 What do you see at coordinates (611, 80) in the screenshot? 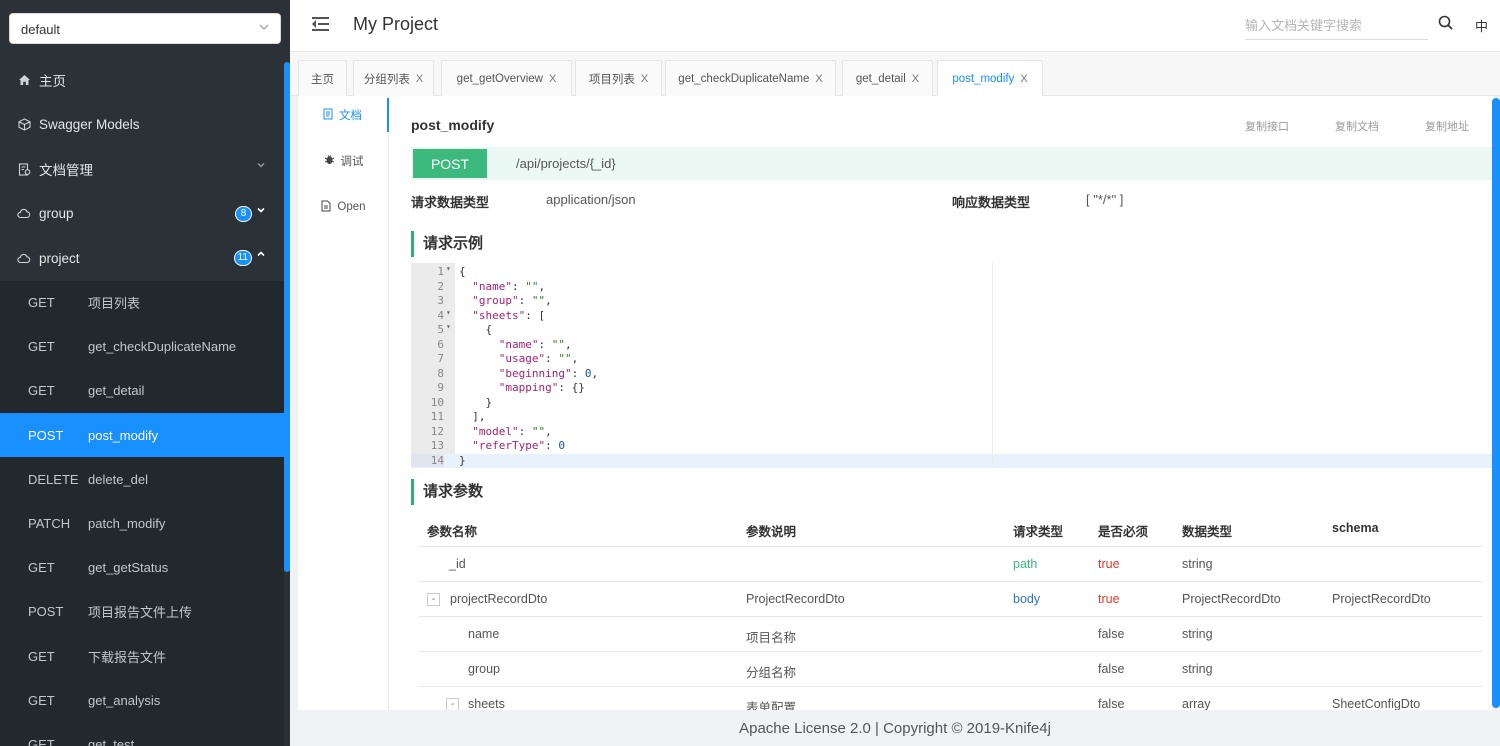
I see `tab-label: 项目列表` at bounding box center [611, 80].